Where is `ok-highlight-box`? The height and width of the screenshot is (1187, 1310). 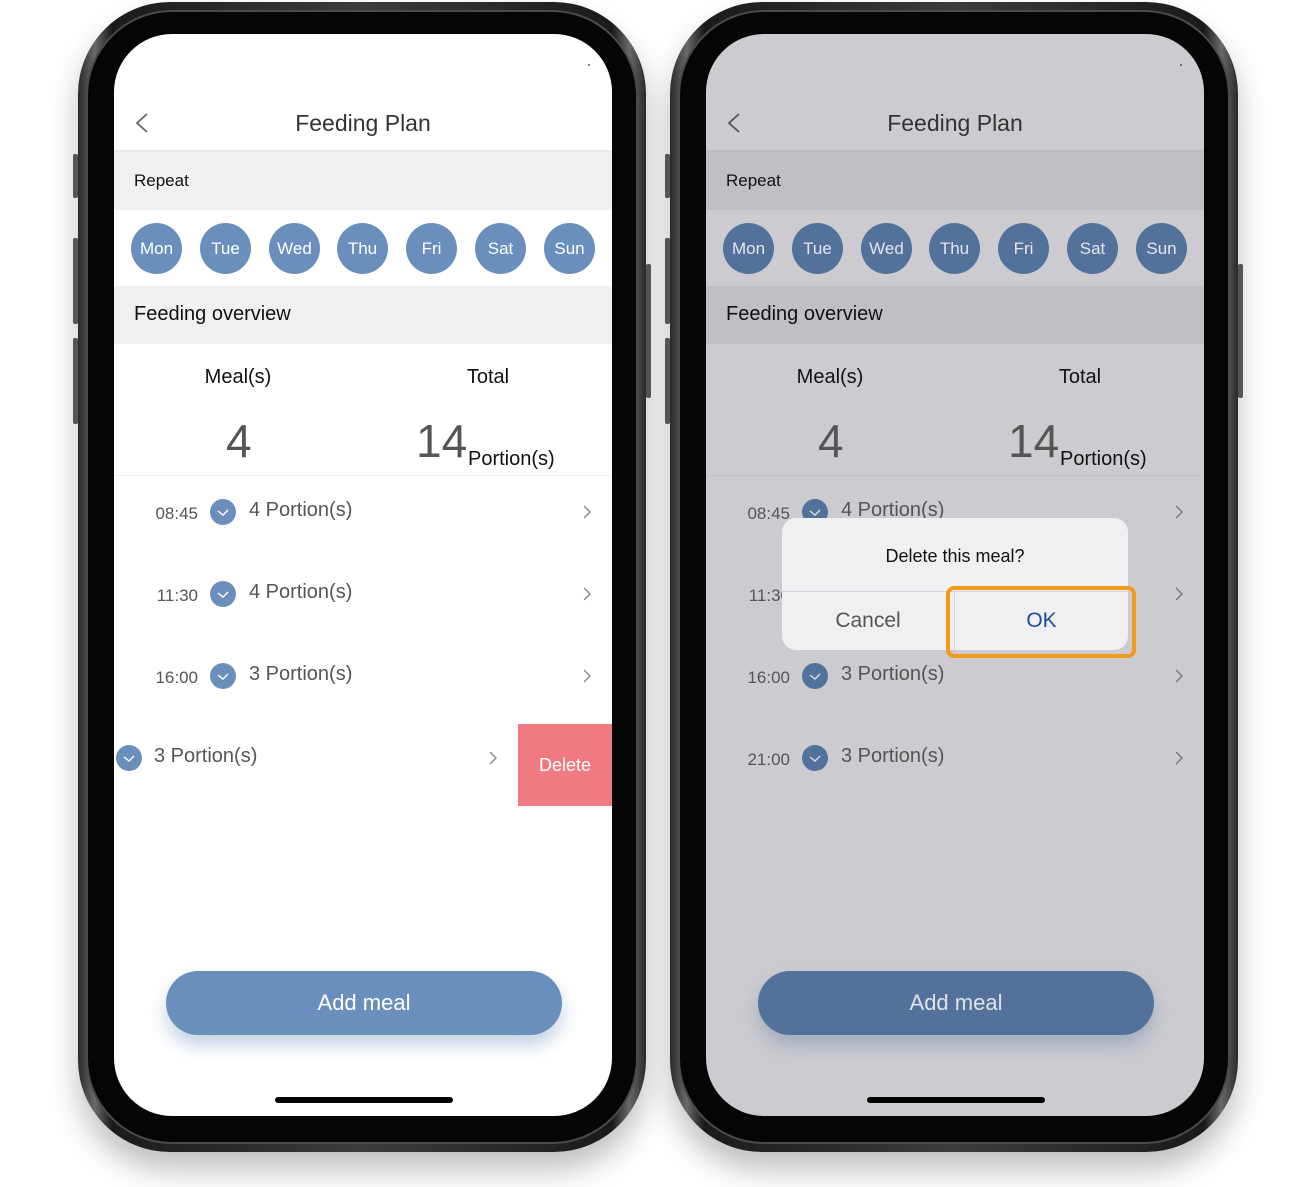 ok-highlight-box is located at coordinates (1041, 622).